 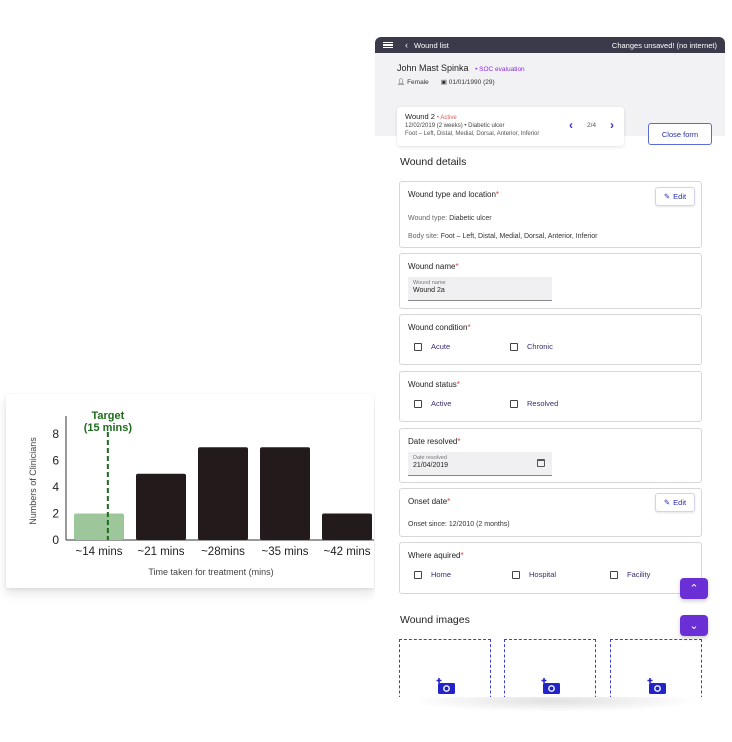 I want to click on wound-details-title: Wound details, so click(x=433, y=162).